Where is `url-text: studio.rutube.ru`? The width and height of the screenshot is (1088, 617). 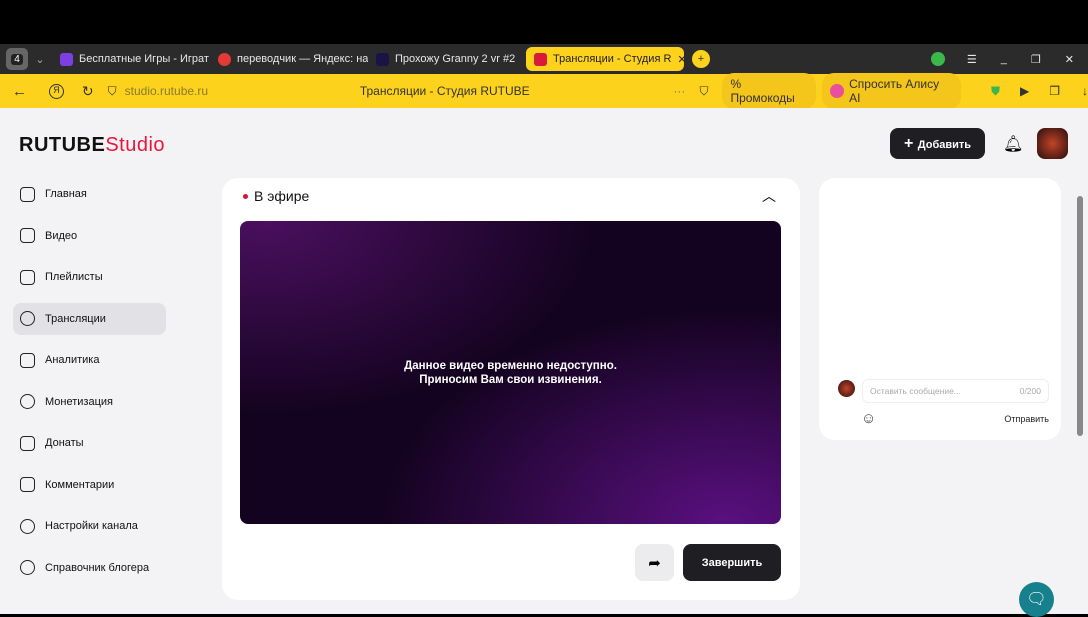 url-text: studio.rutube.ru is located at coordinates (166, 91).